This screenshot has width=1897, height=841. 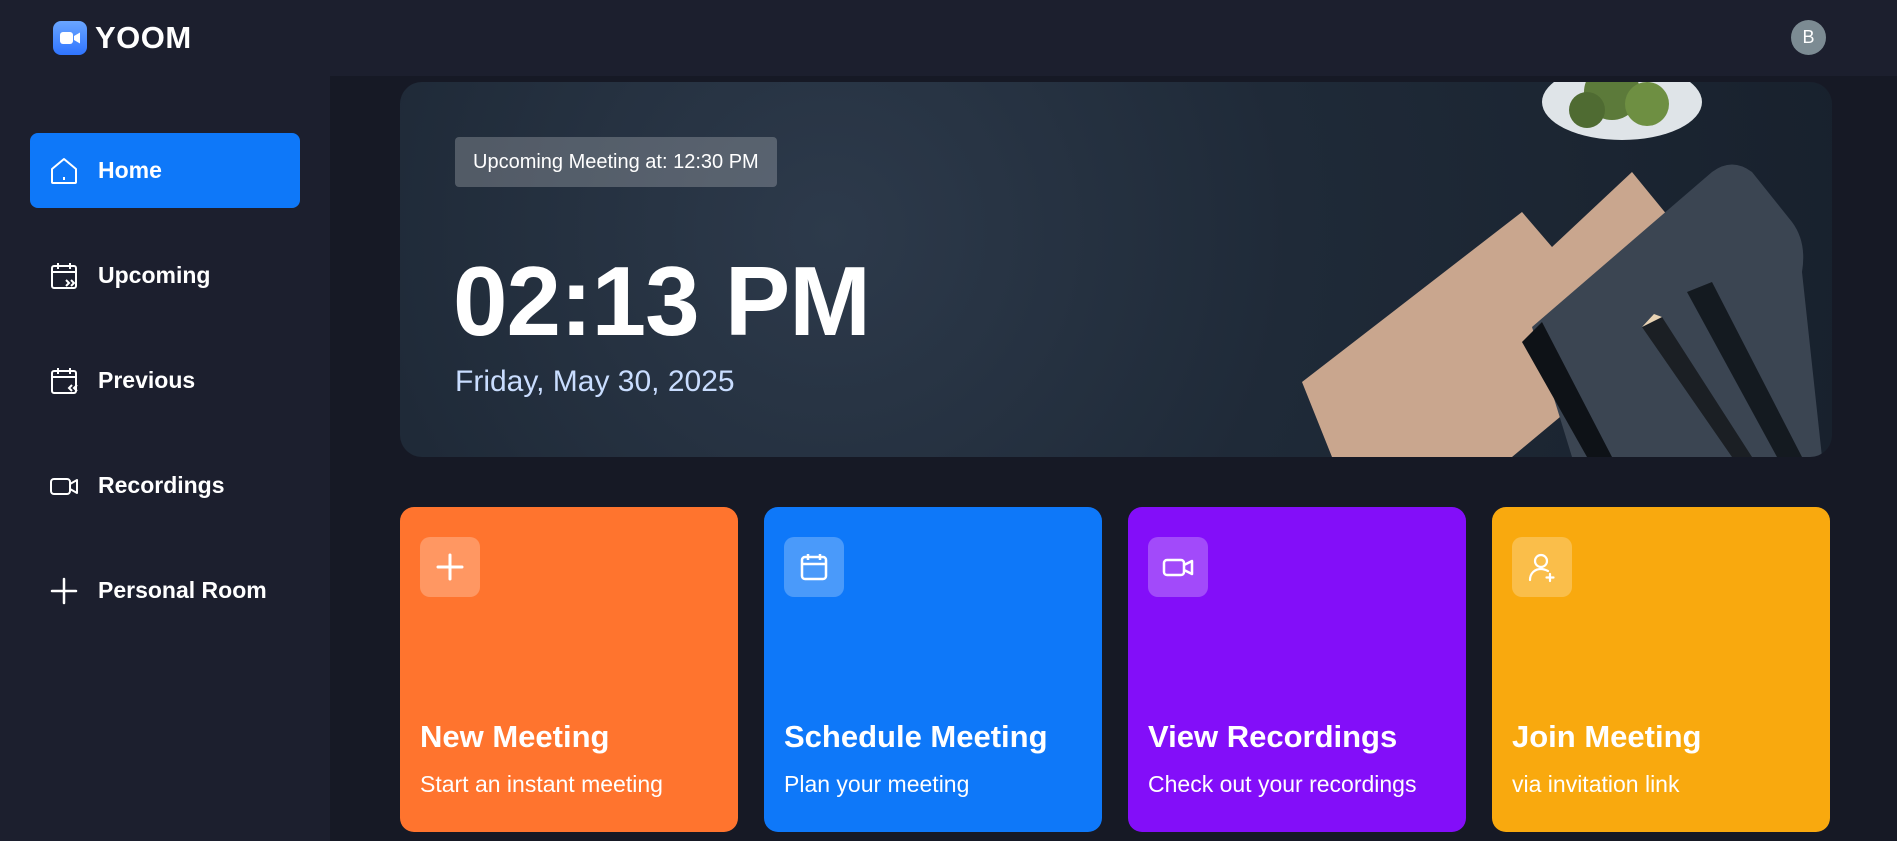 I want to click on sidebar-item-previous: Previous, so click(x=165, y=380).